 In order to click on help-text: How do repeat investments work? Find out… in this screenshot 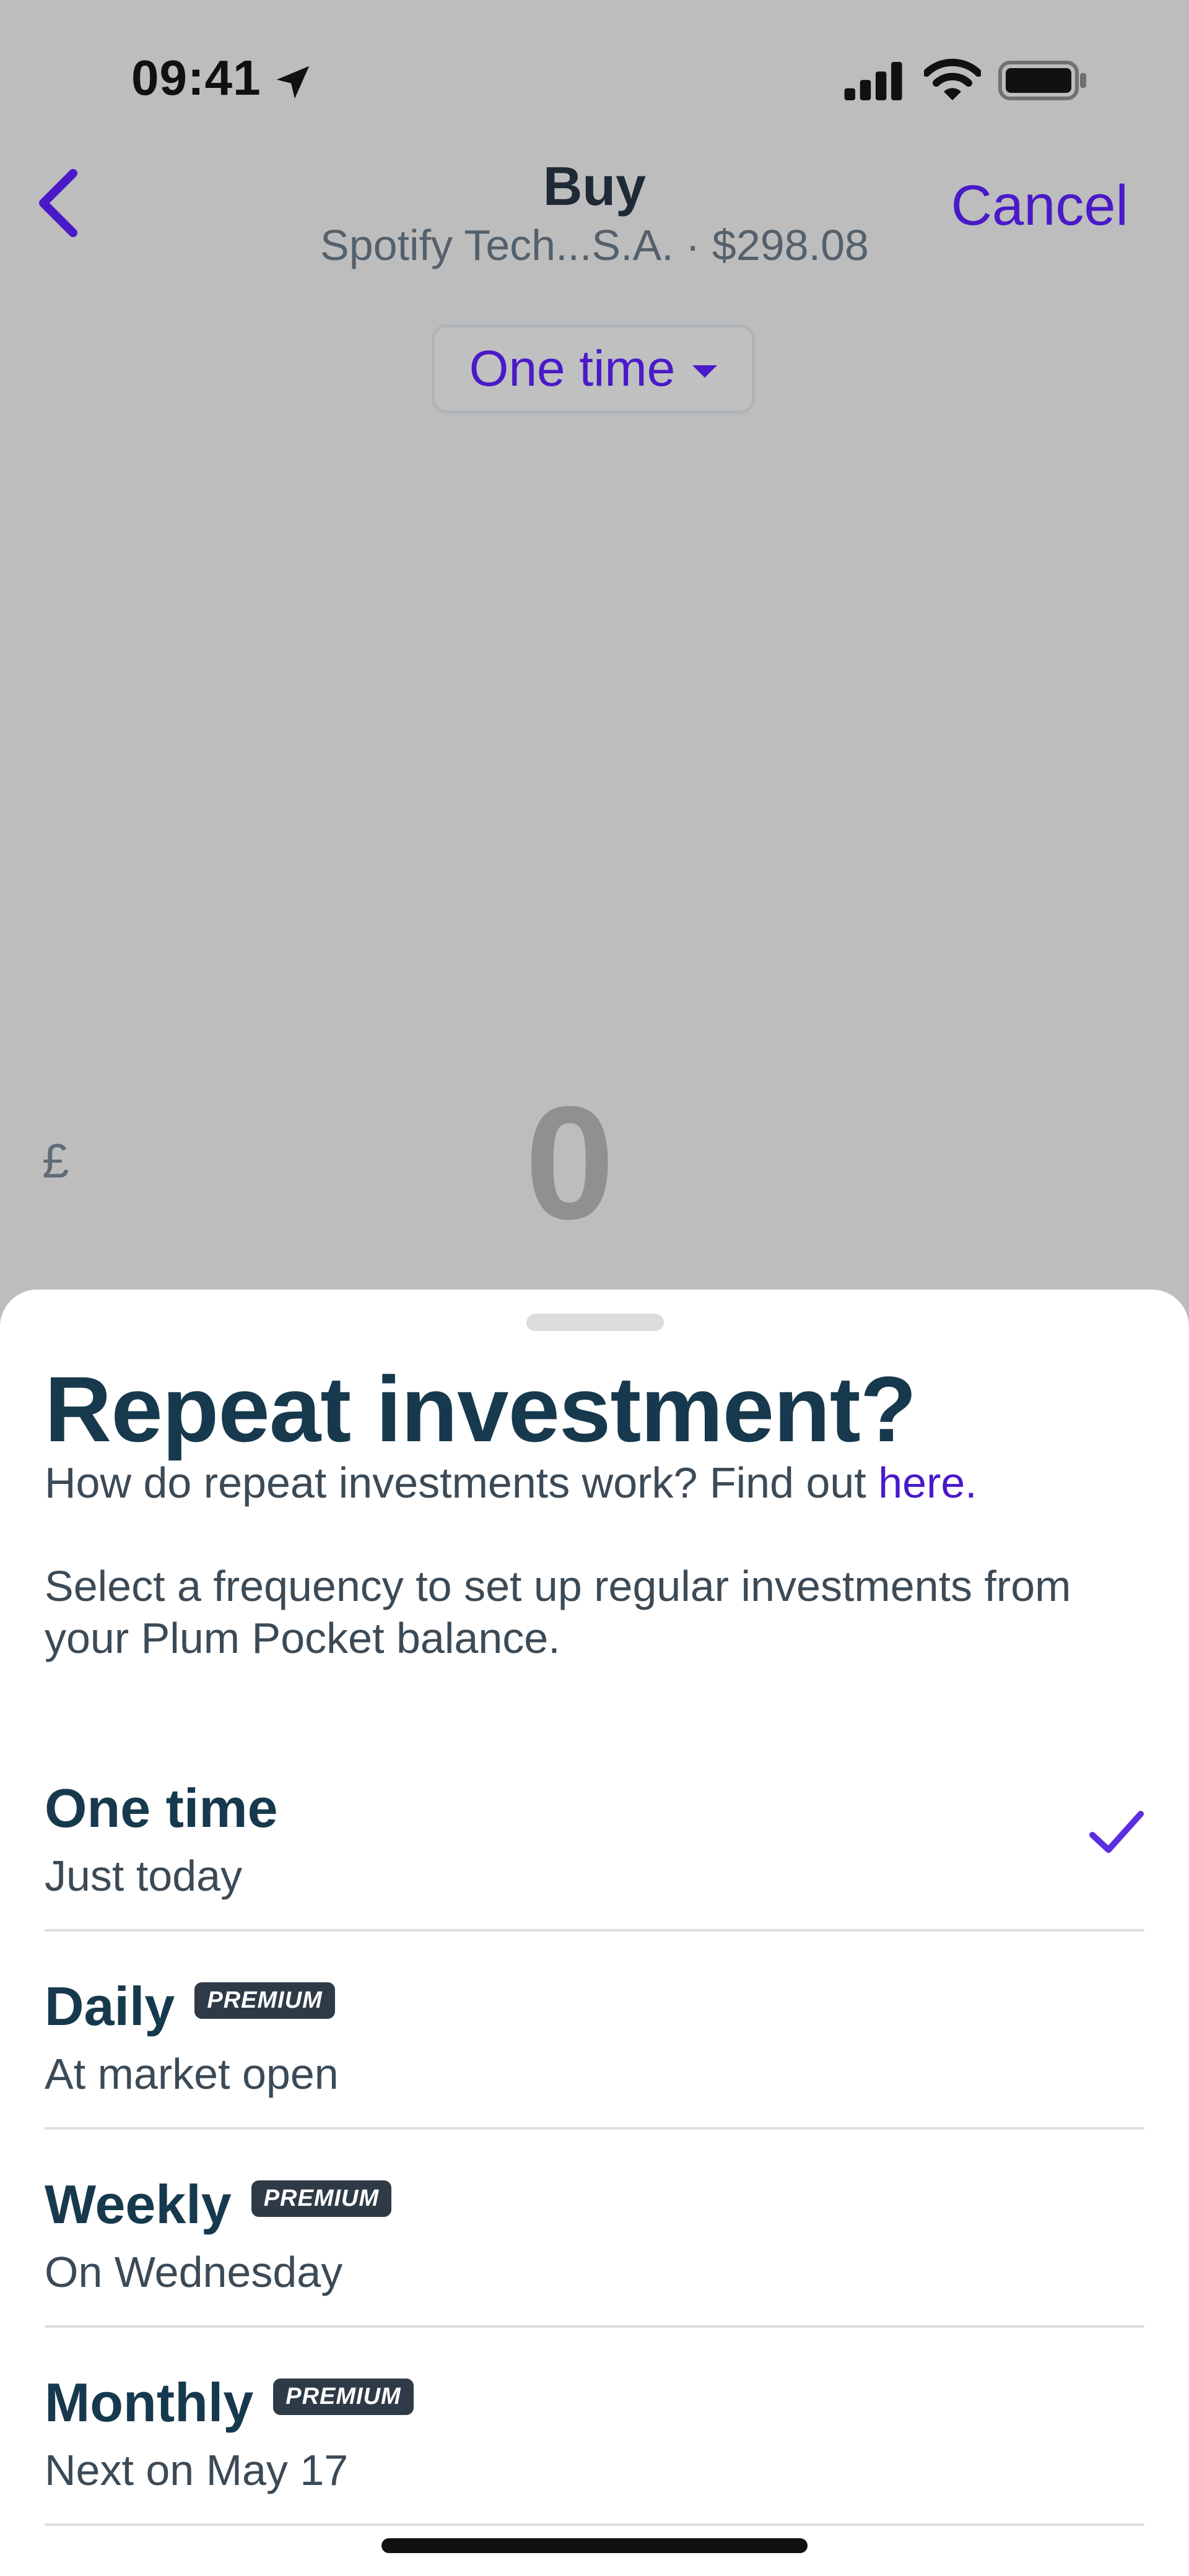, I will do `click(511, 1482)`.